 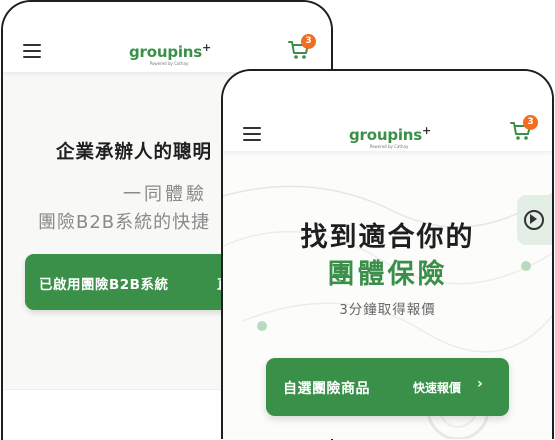 What do you see at coordinates (104, 285) in the screenshot?
I see `b2b-button-label: 已啟用團險B2B系統` at bounding box center [104, 285].